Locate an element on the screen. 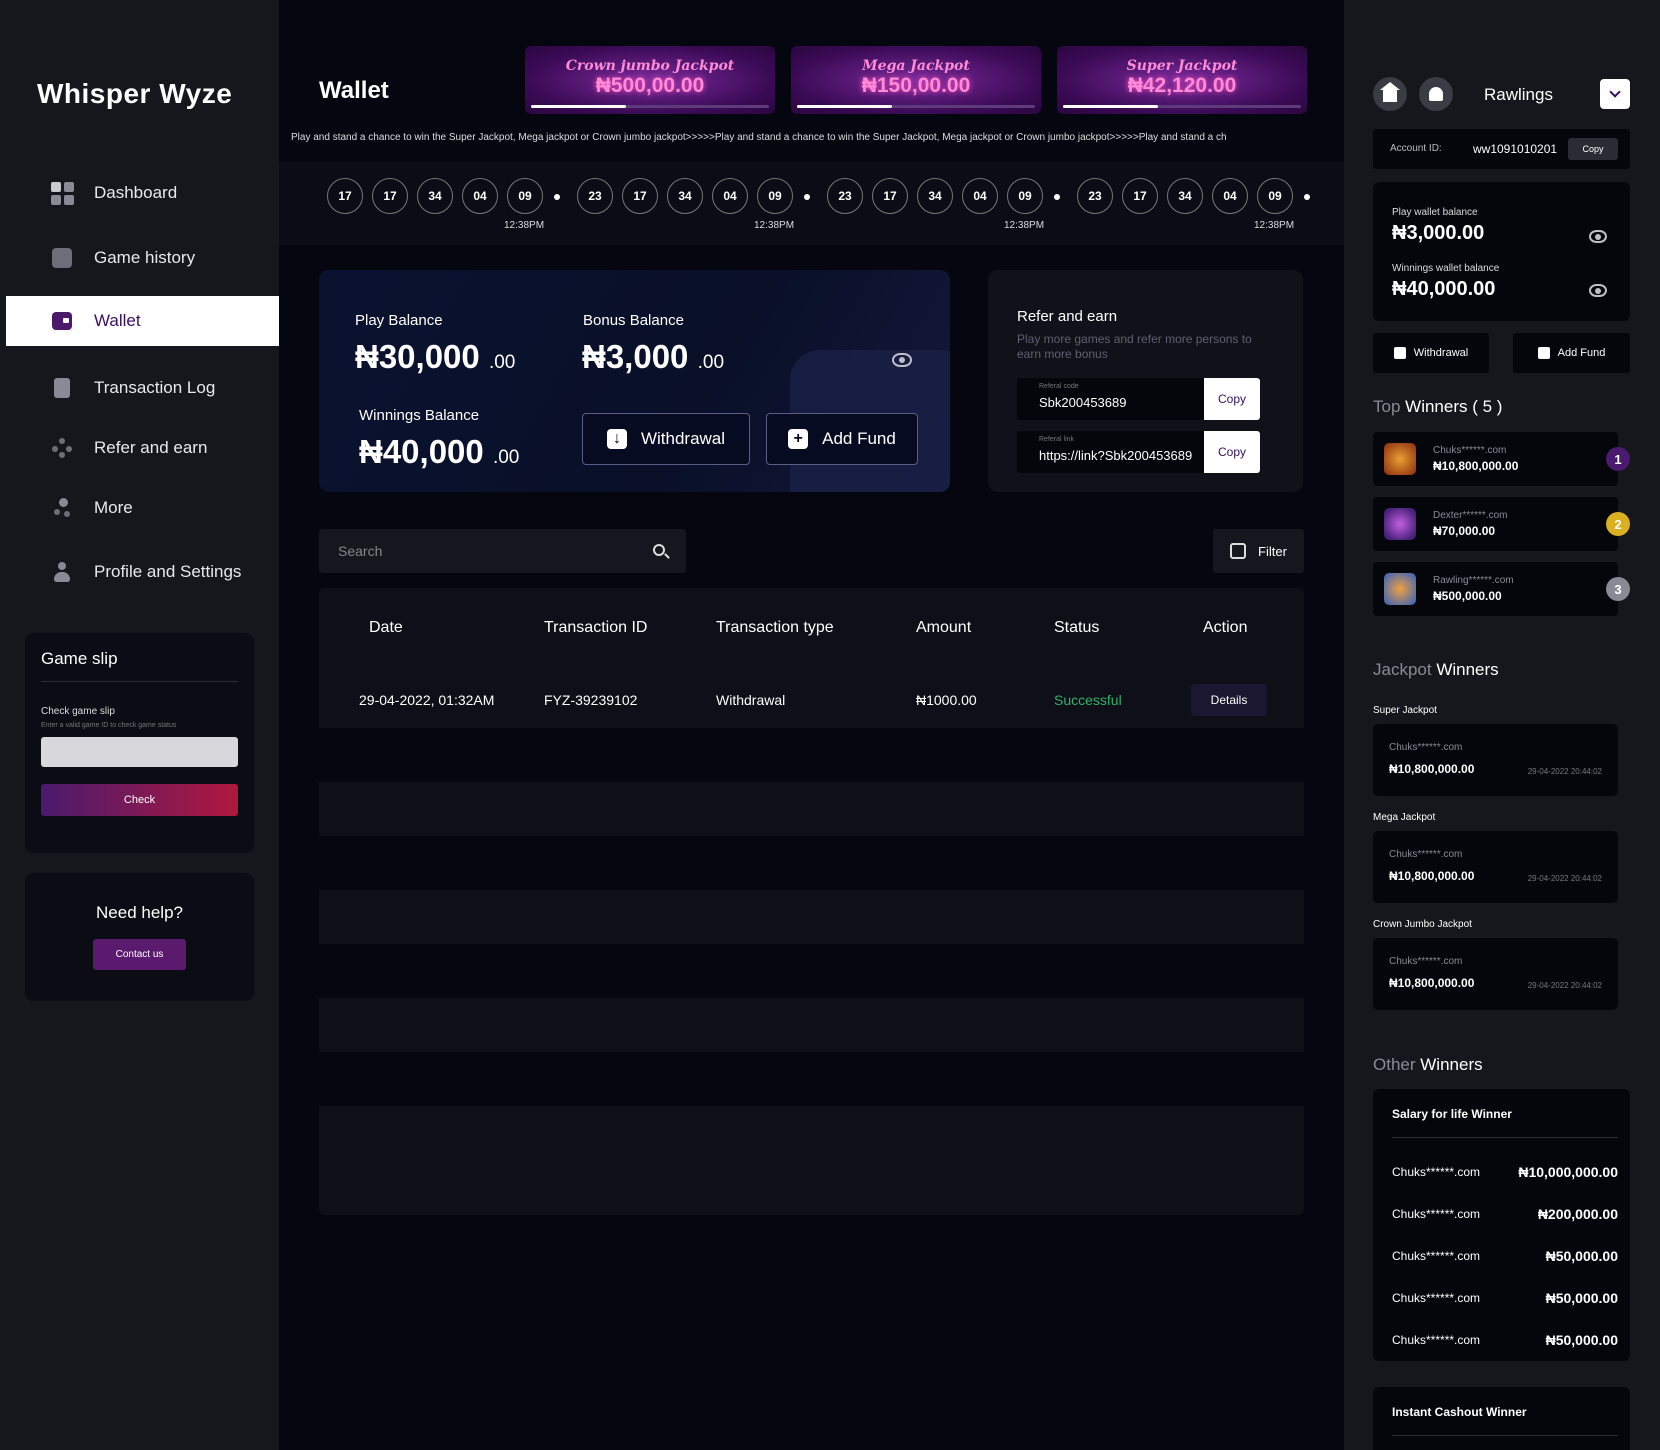 The height and width of the screenshot is (1450, 1660). bonus-balance-amount: ₦3,000 .00 is located at coordinates (653, 357).